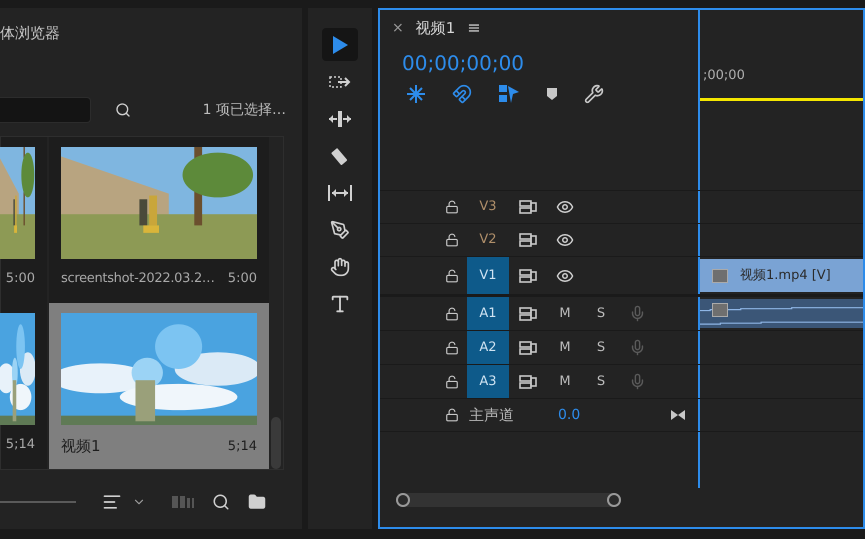  I want to click on nest-icon, so click(416, 94).